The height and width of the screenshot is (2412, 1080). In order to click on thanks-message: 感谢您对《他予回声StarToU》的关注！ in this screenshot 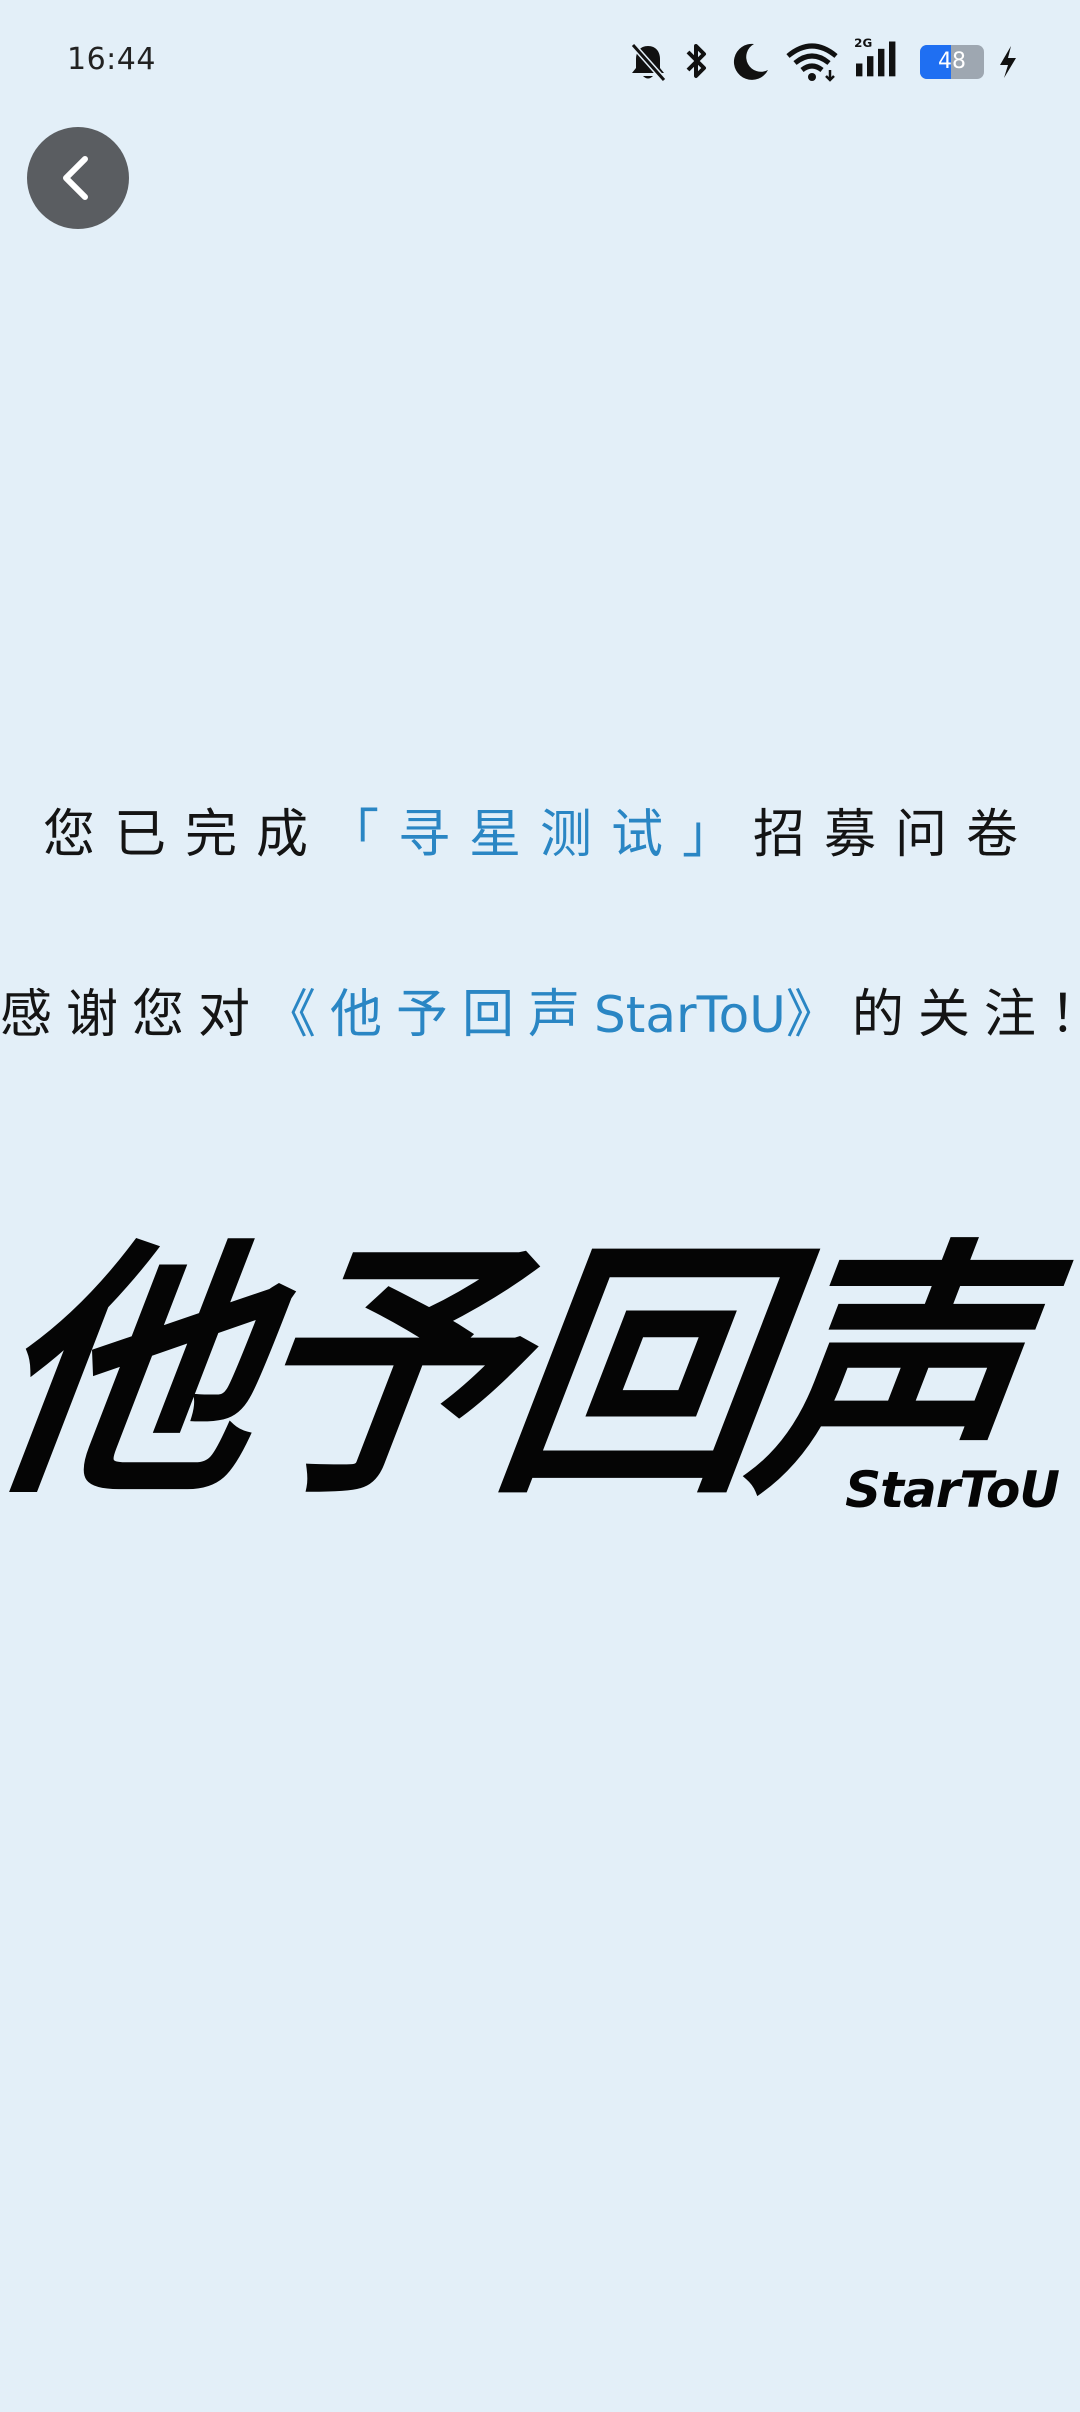, I will do `click(540, 1009)`.